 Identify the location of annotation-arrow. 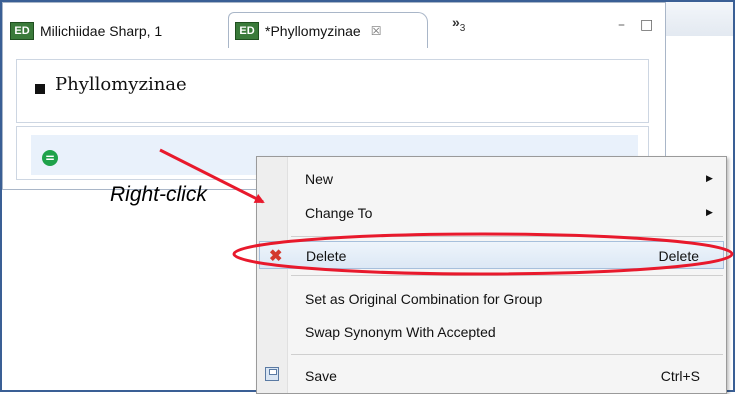
(212, 176).